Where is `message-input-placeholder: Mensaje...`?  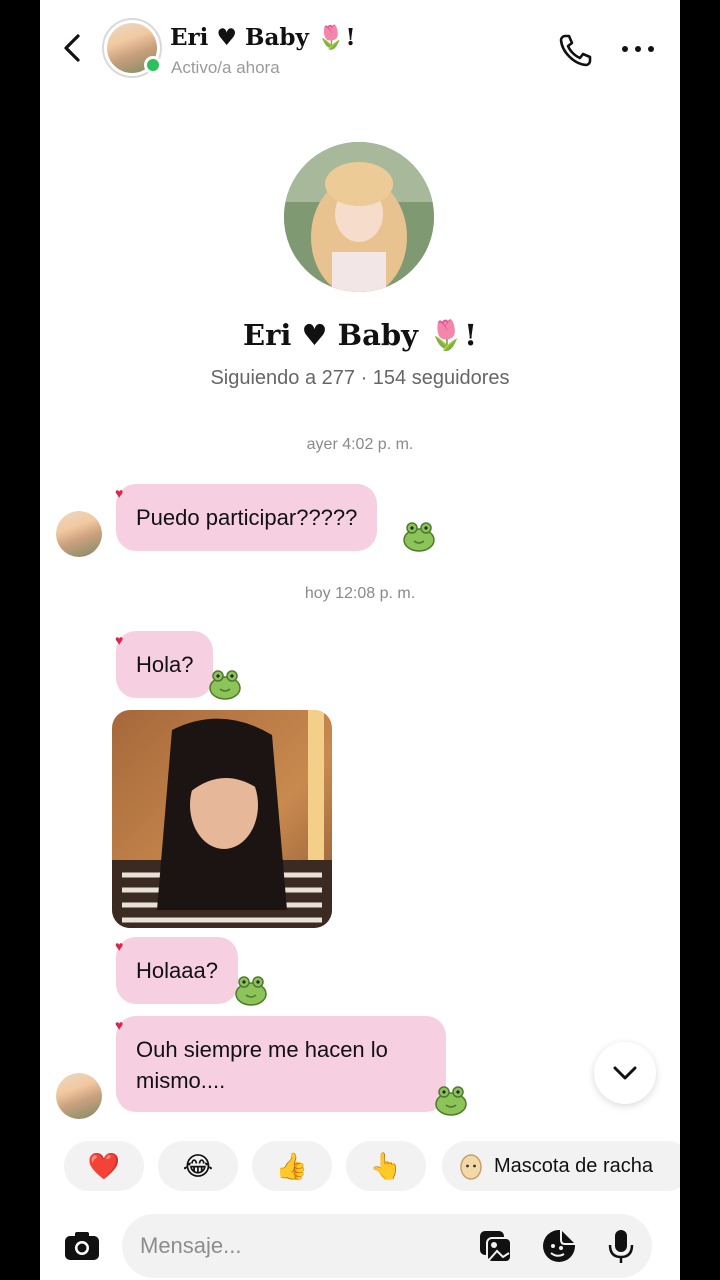
message-input-placeholder: Mensaje... is located at coordinates (191, 1245).